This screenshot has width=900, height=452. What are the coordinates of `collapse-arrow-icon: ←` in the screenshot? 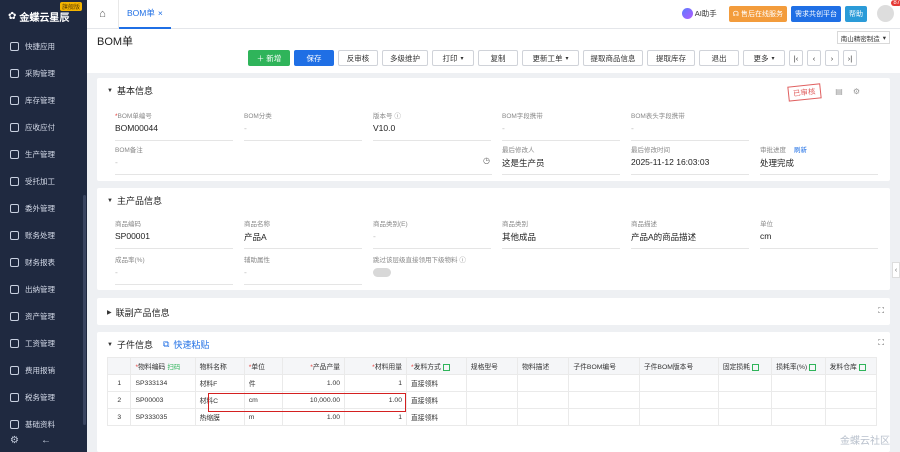 It's located at (46, 440).